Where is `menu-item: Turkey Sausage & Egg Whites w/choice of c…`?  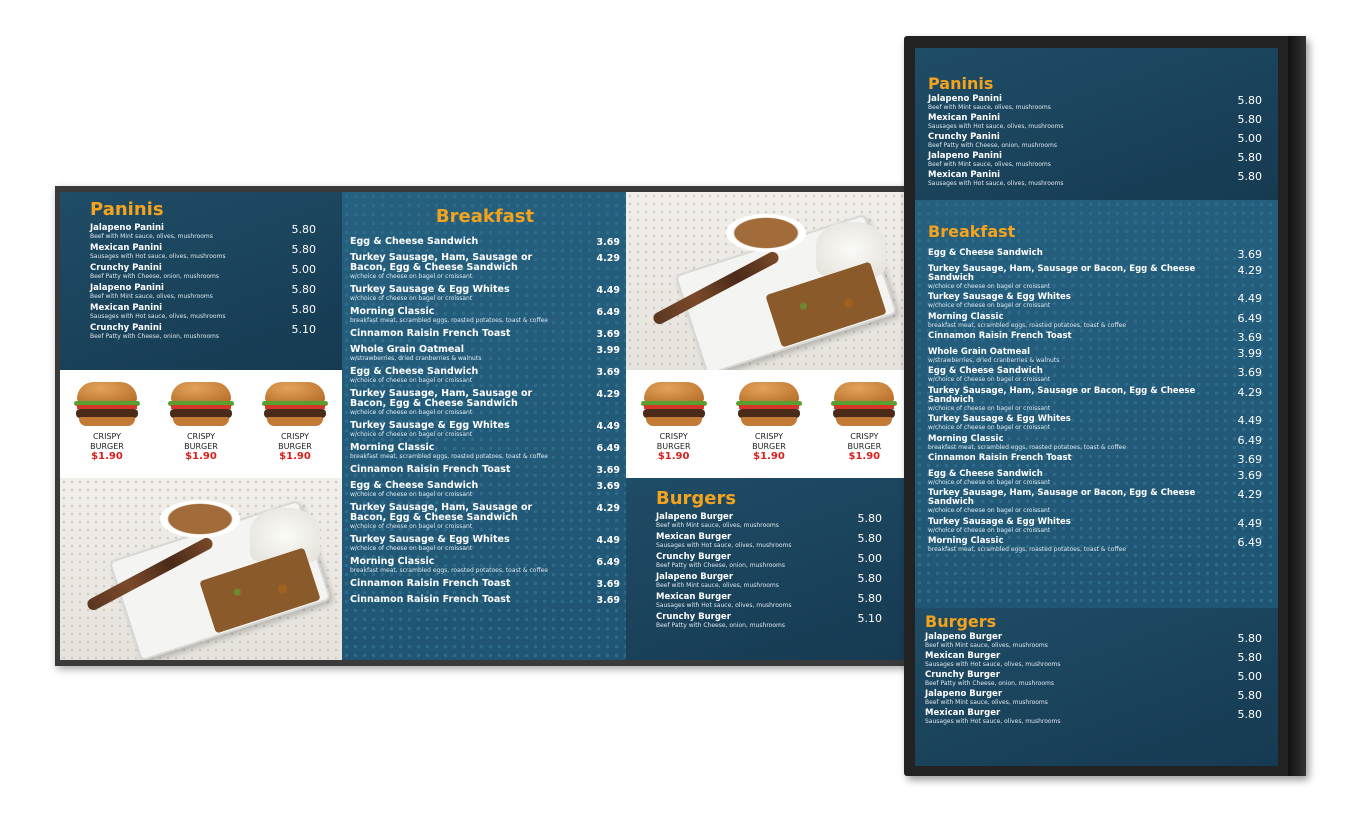
menu-item: Turkey Sausage & Egg Whites w/choice of c… is located at coordinates (1095, 423).